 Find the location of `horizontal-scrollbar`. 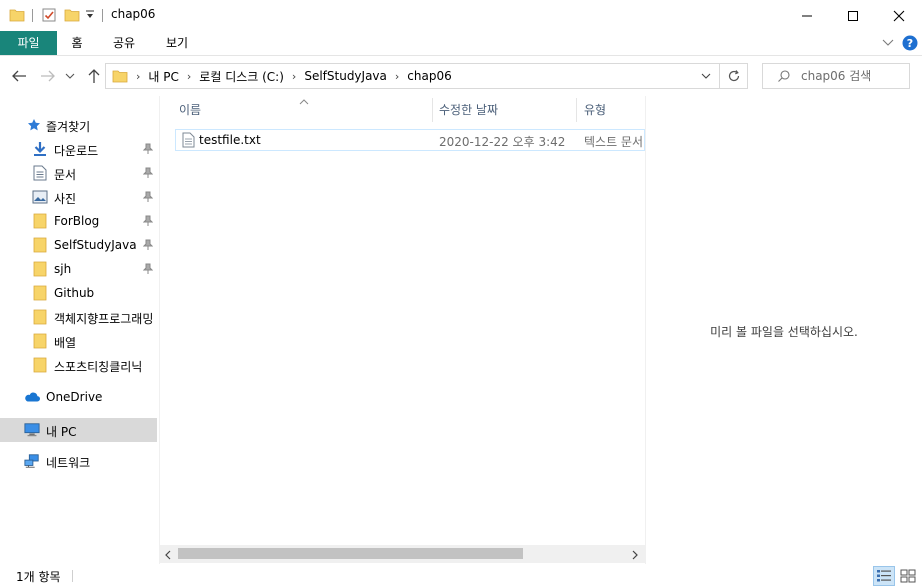

horizontal-scrollbar is located at coordinates (402, 554).